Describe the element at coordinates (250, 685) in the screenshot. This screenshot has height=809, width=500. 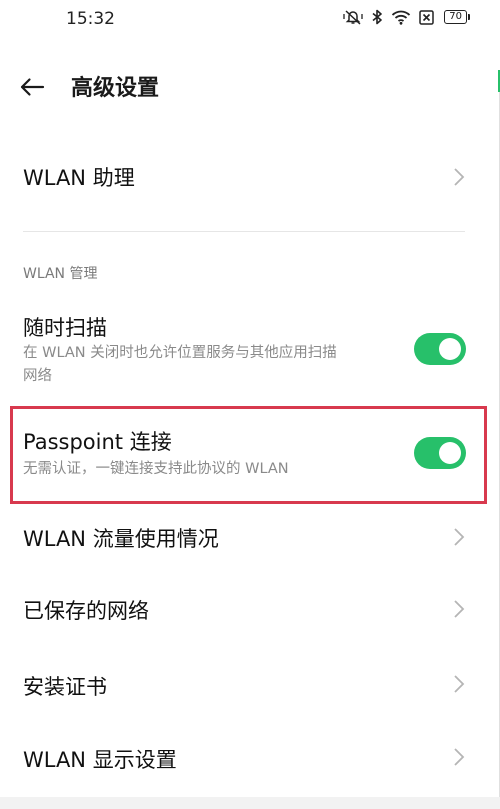
I see `install-certificate-item: 安装证书` at that location.